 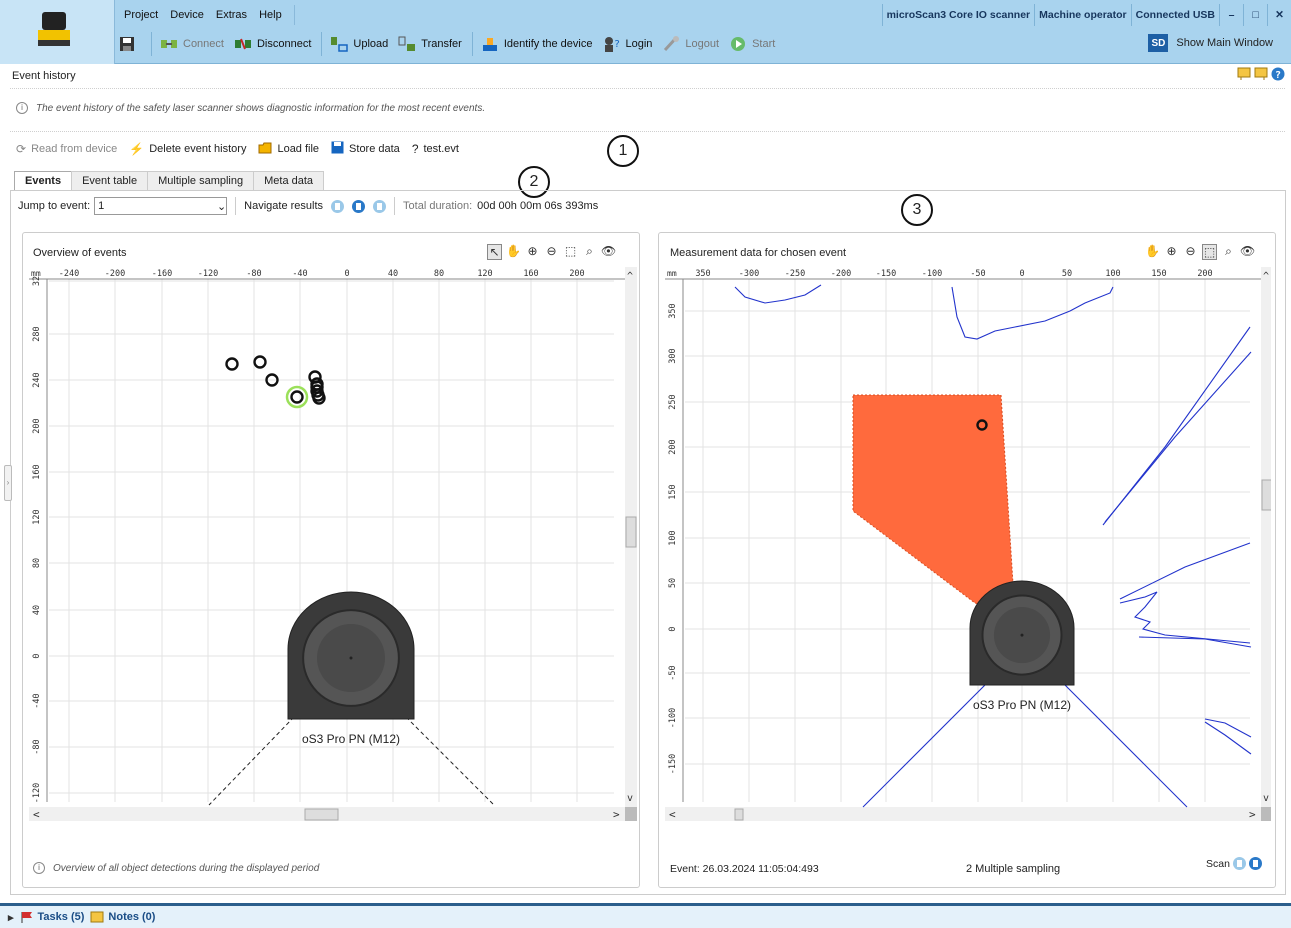 I want to click on duration-value: 00d 00h 00m 06s 393ms, so click(x=538, y=206).